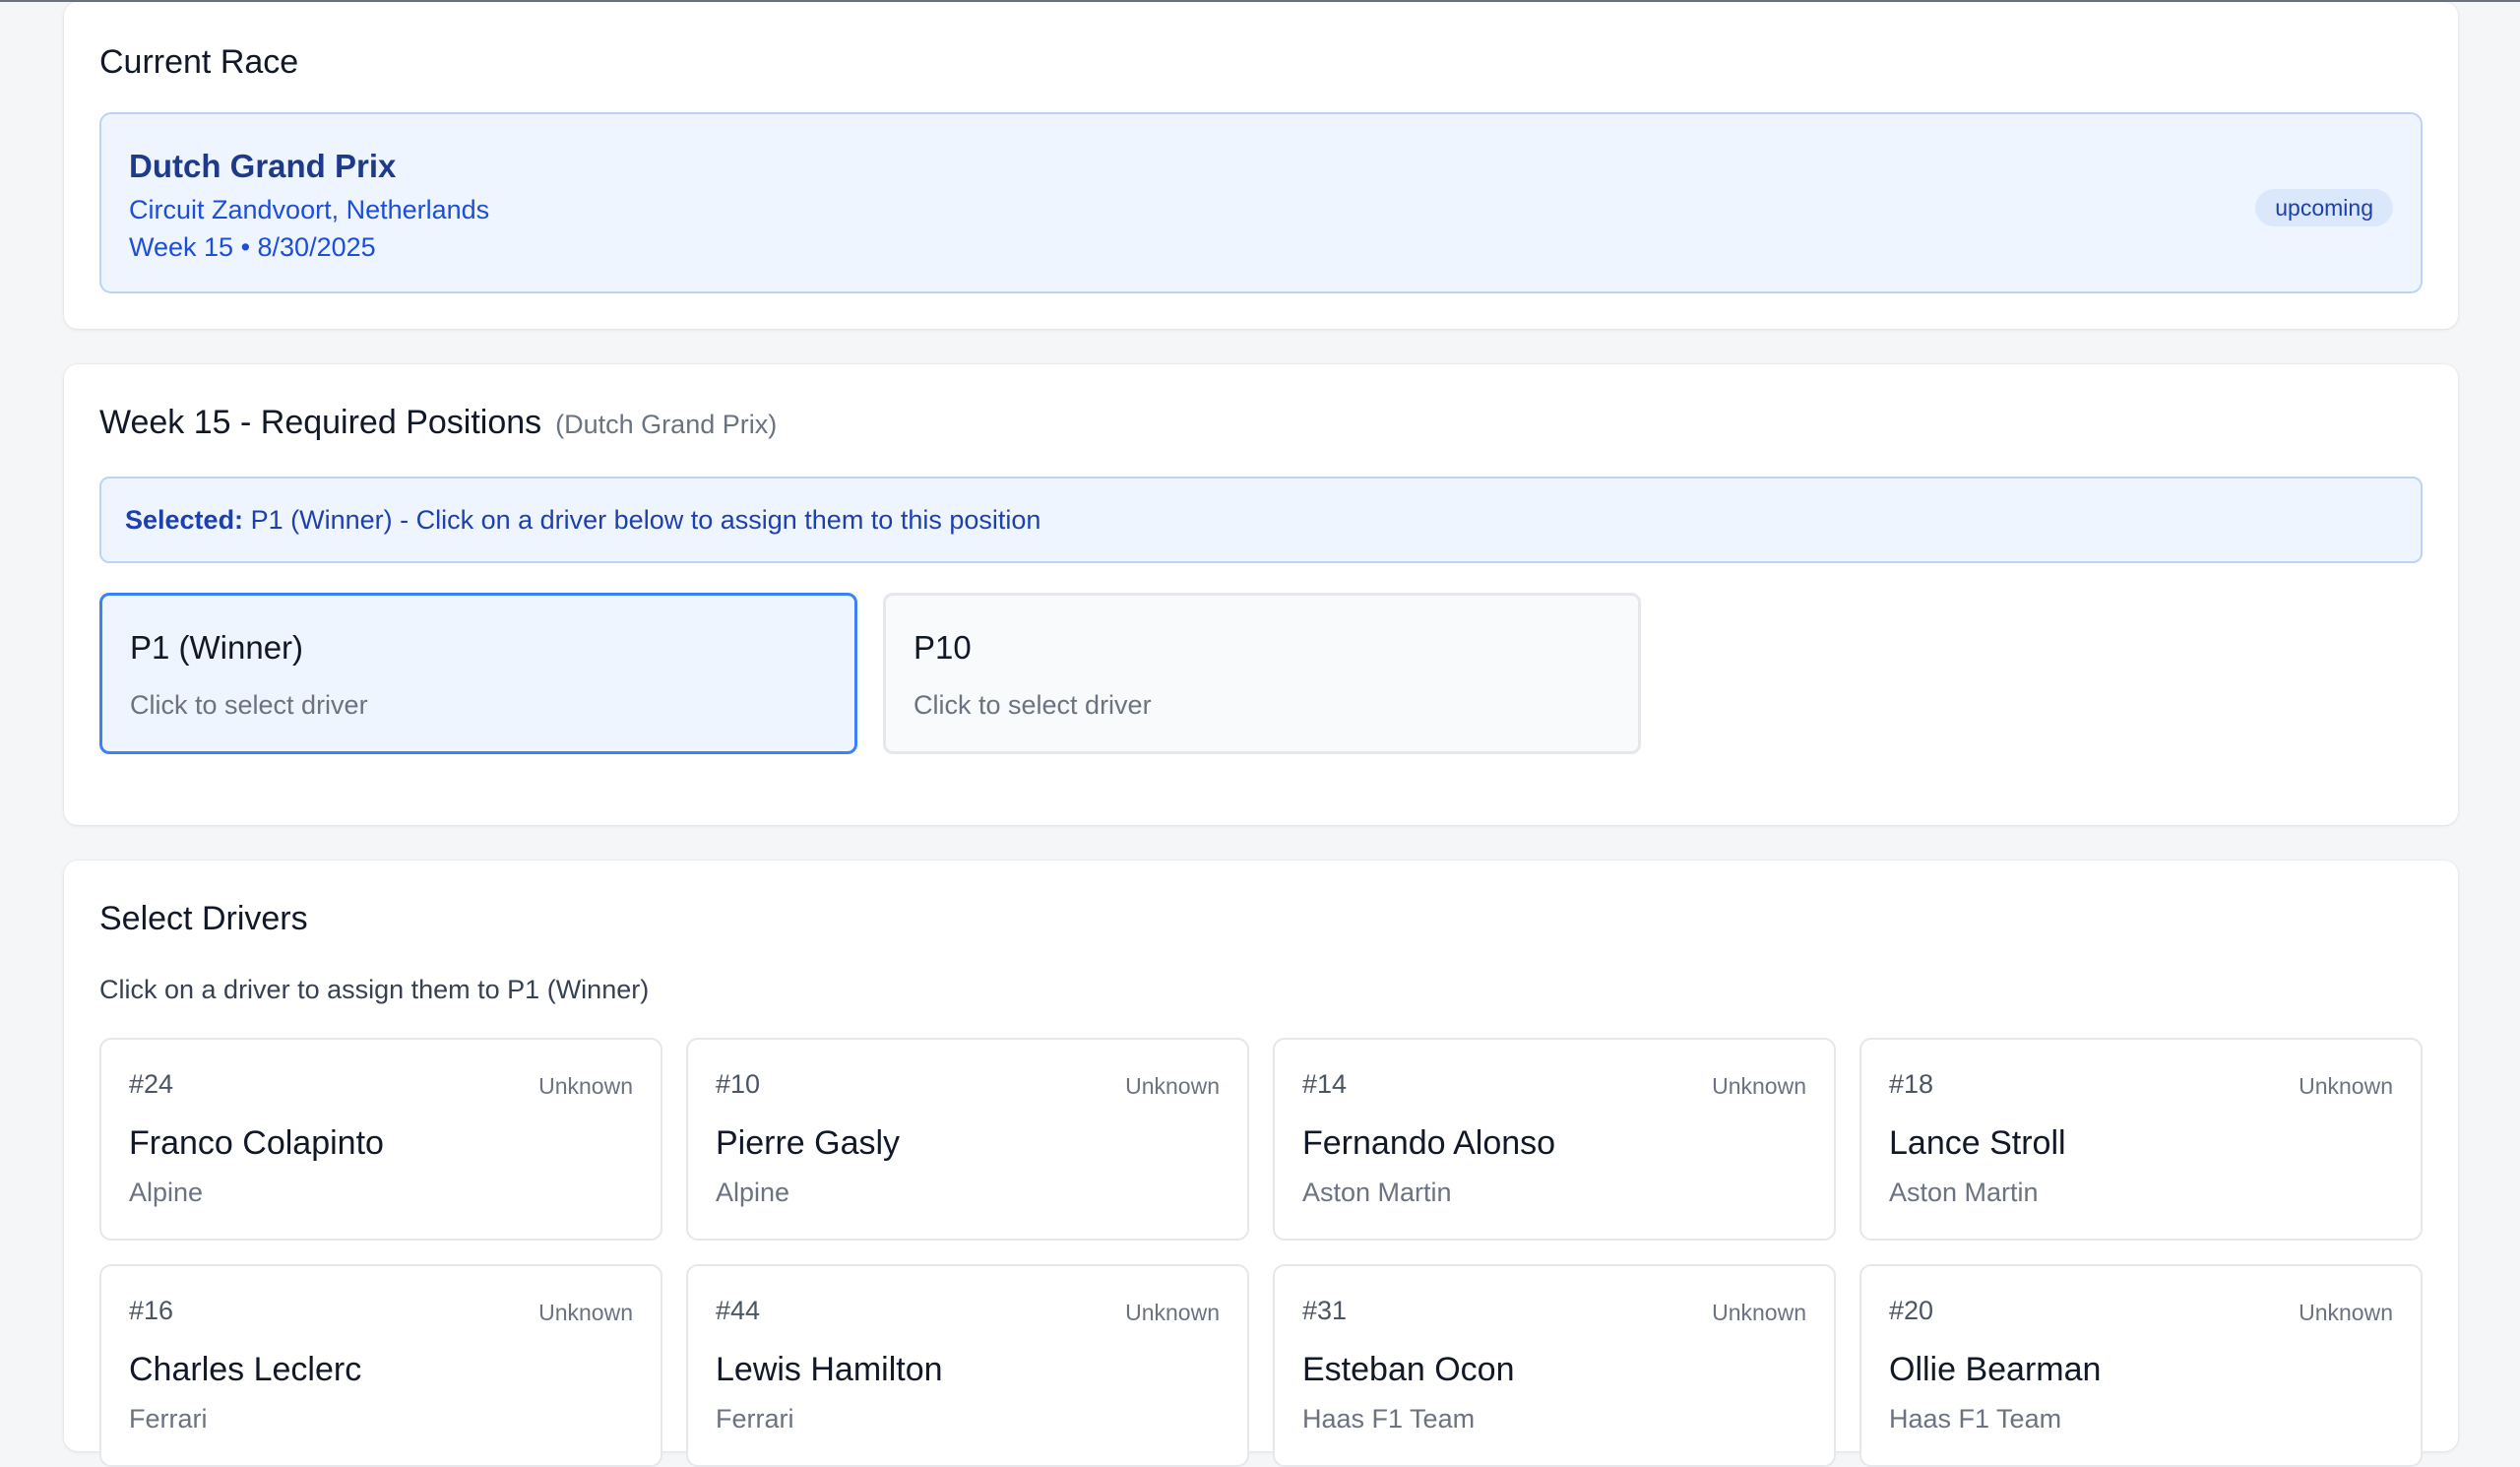  Describe the element at coordinates (2324, 207) in the screenshot. I see `race-status-badge: upcoming` at that location.